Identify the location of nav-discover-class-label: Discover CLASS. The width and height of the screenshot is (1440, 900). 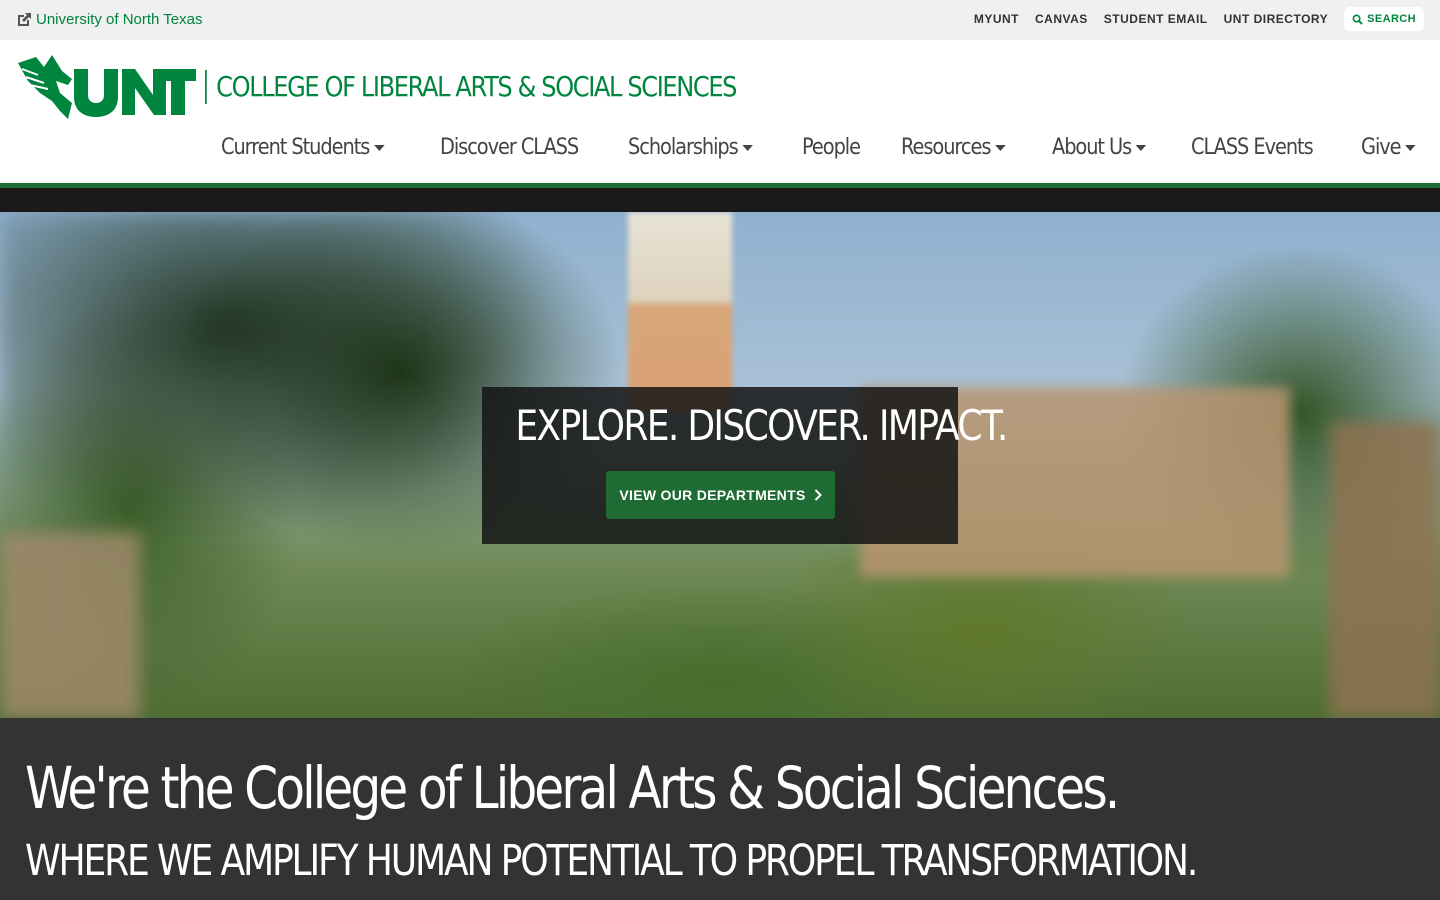
(509, 147).